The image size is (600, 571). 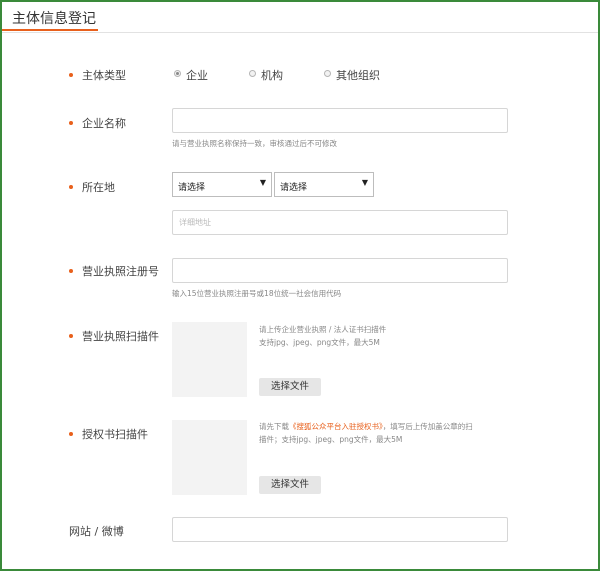 What do you see at coordinates (327, 73) in the screenshot?
I see `radio-other-org` at bounding box center [327, 73].